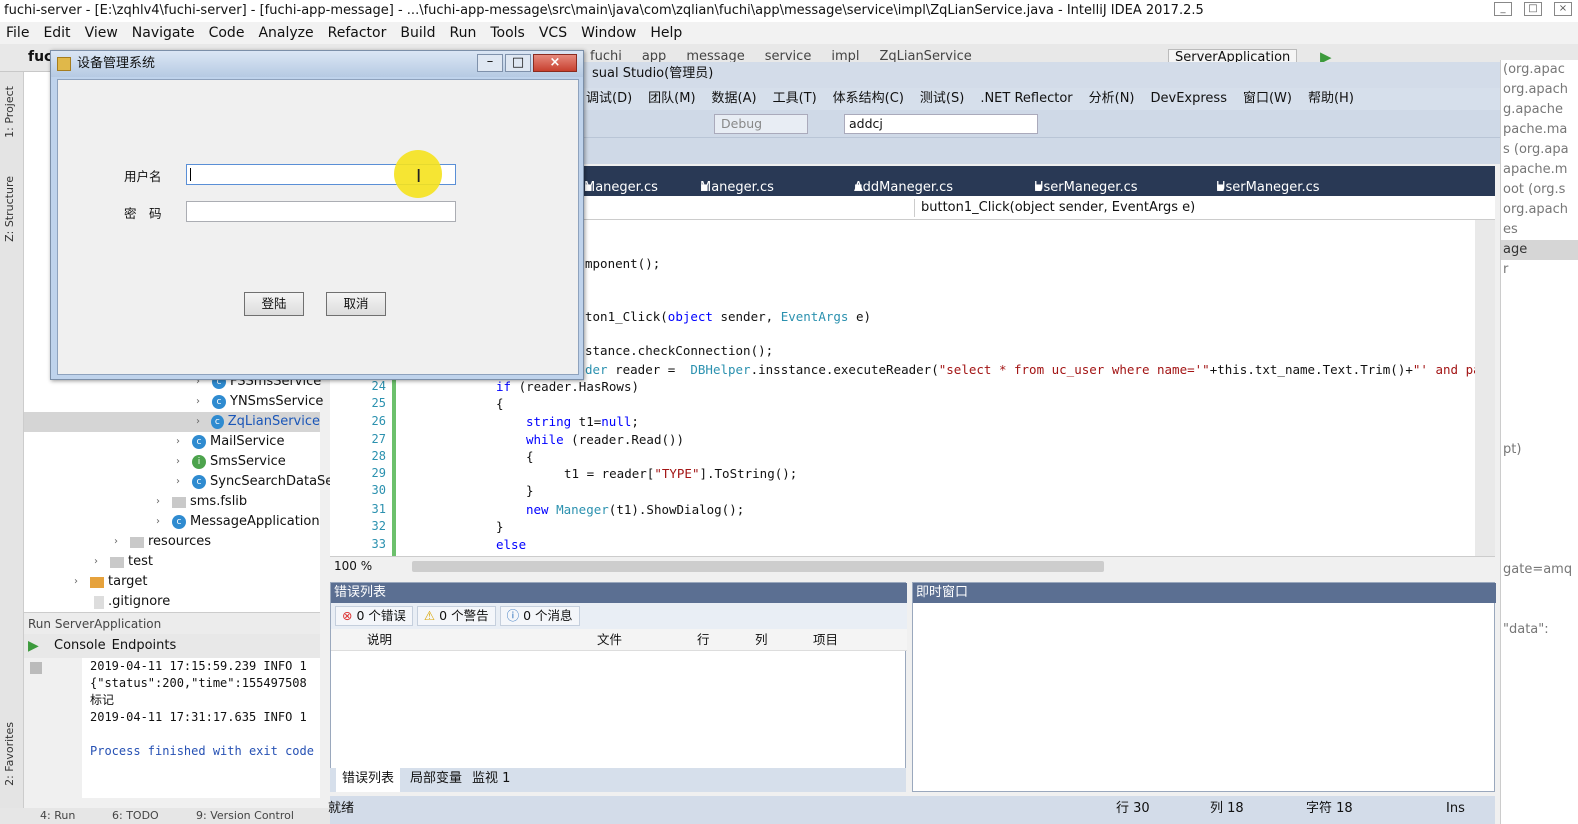 This screenshot has height=824, width=1578. What do you see at coordinates (456, 616) in the screenshot?
I see `warnings-filter-button: ⚠ 0 个警告` at bounding box center [456, 616].